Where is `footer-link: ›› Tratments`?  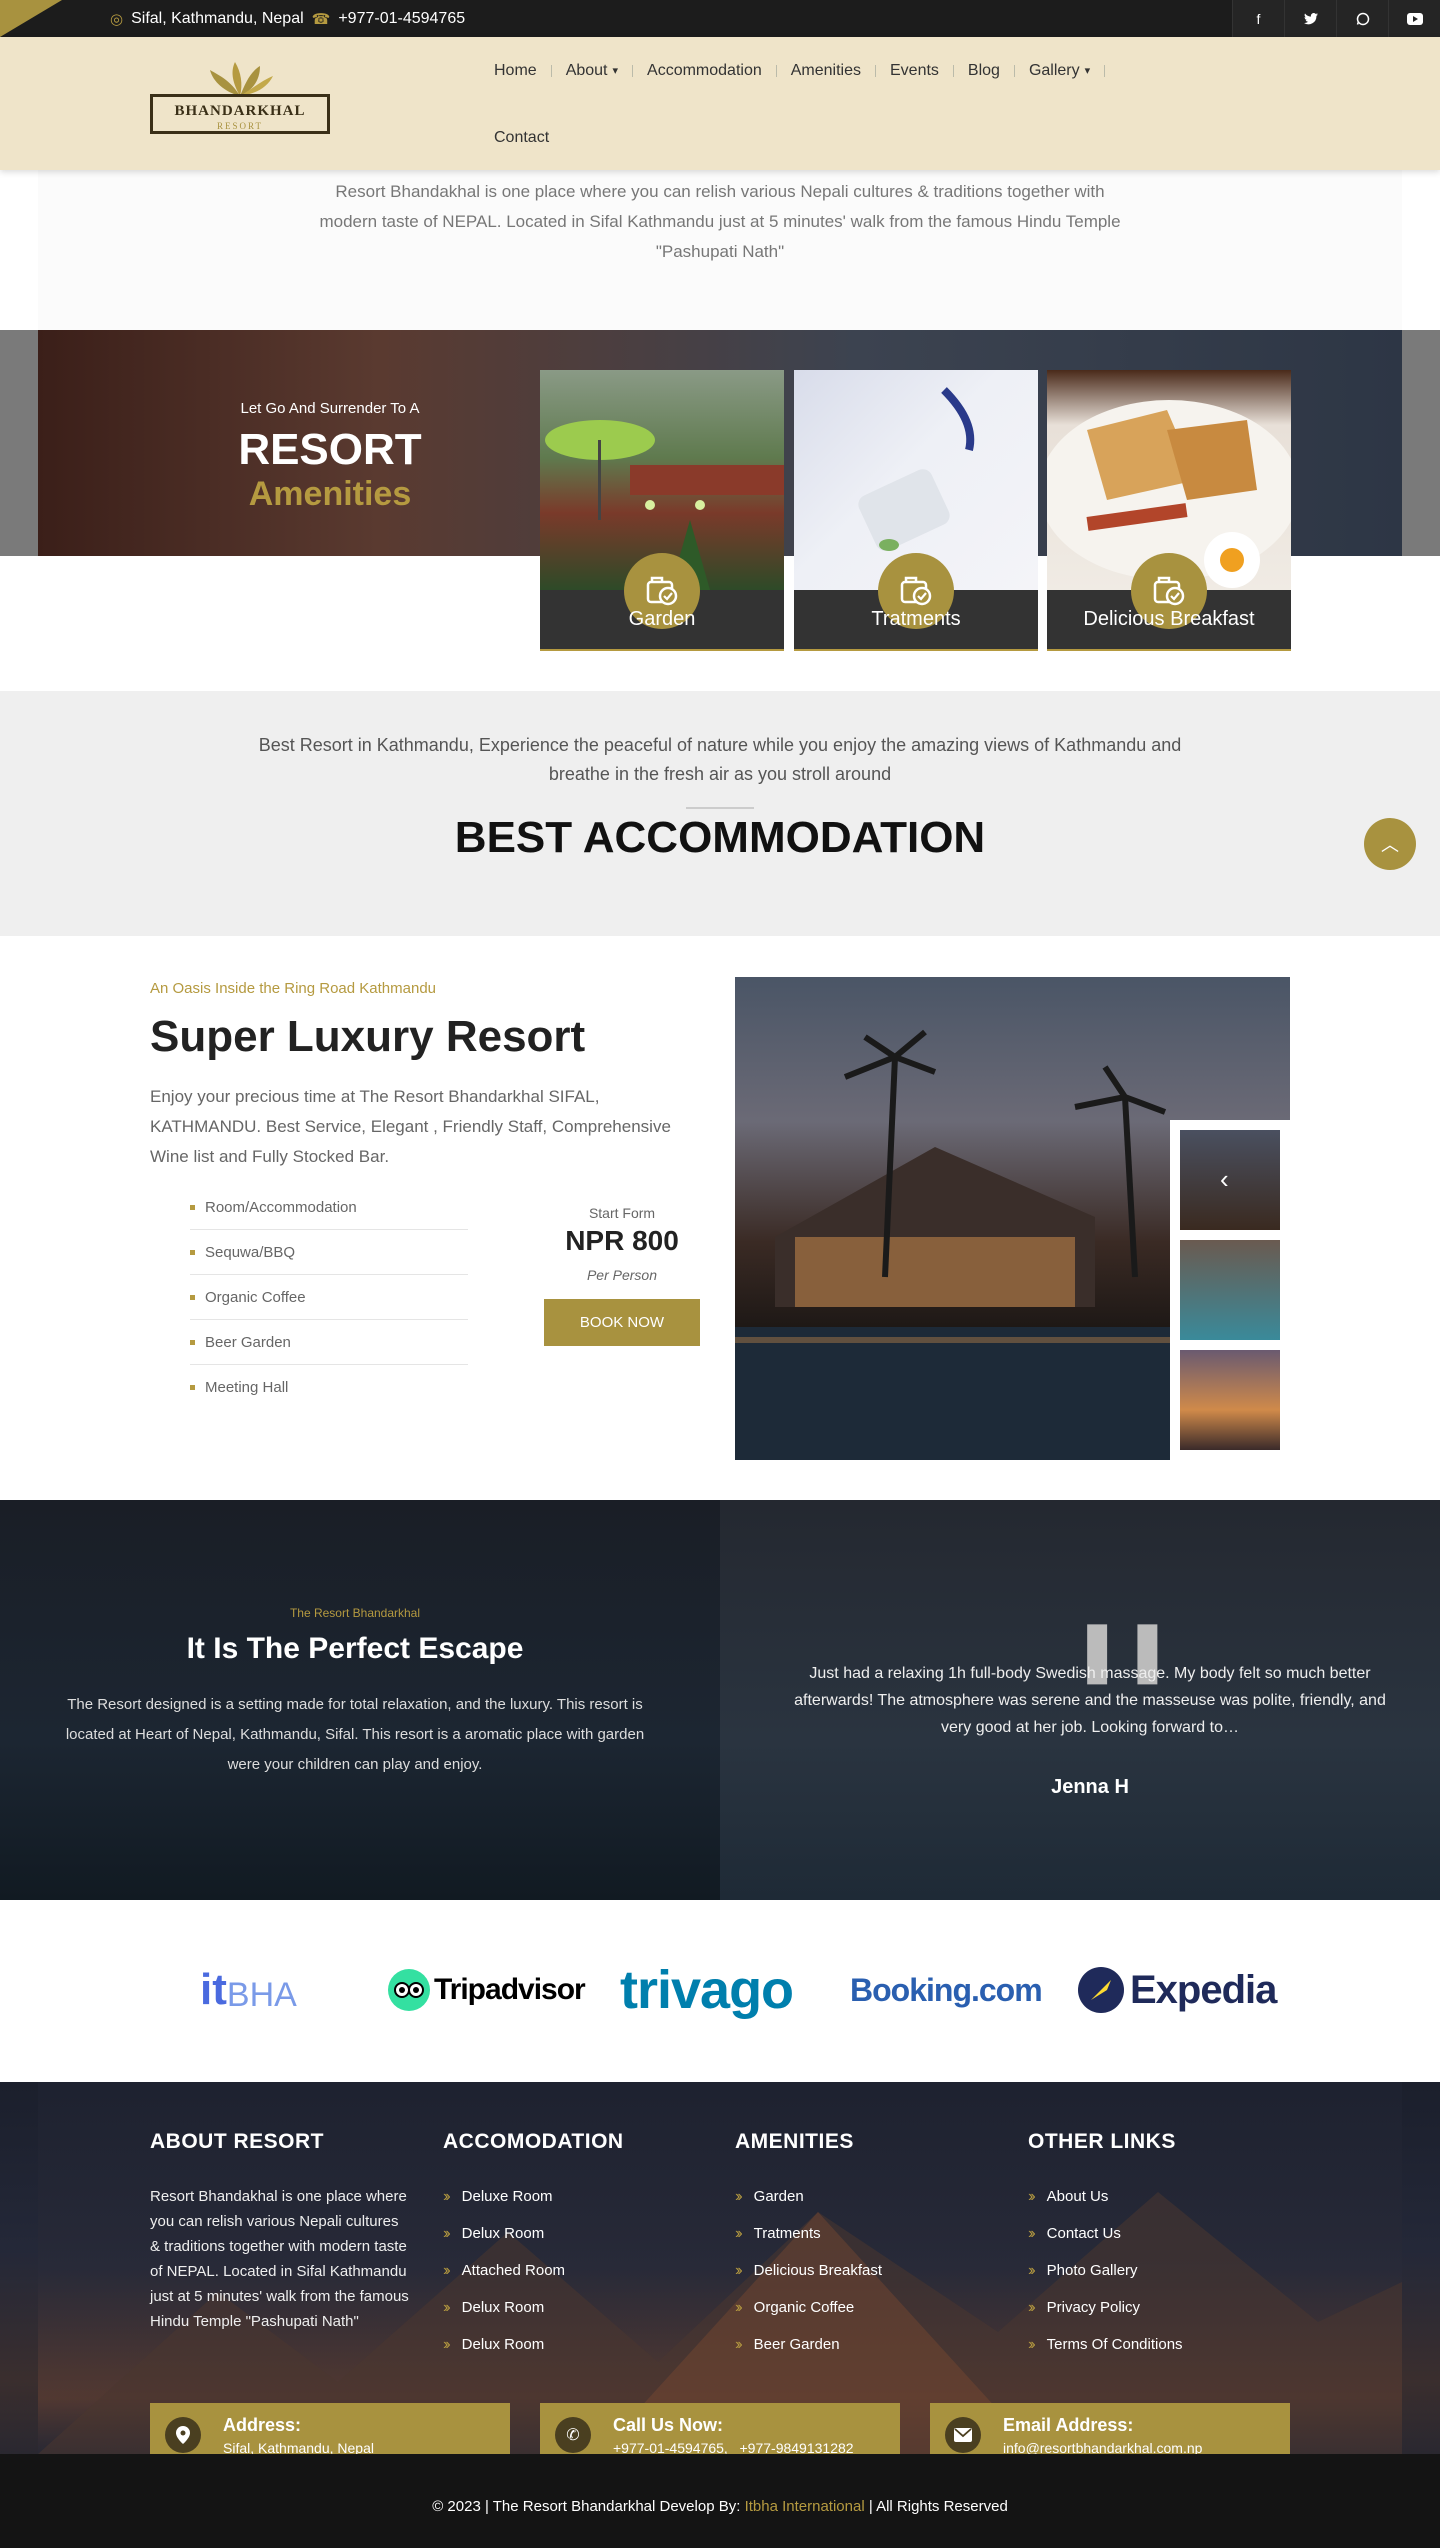 footer-link: ›› Tratments is located at coordinates (808, 2233).